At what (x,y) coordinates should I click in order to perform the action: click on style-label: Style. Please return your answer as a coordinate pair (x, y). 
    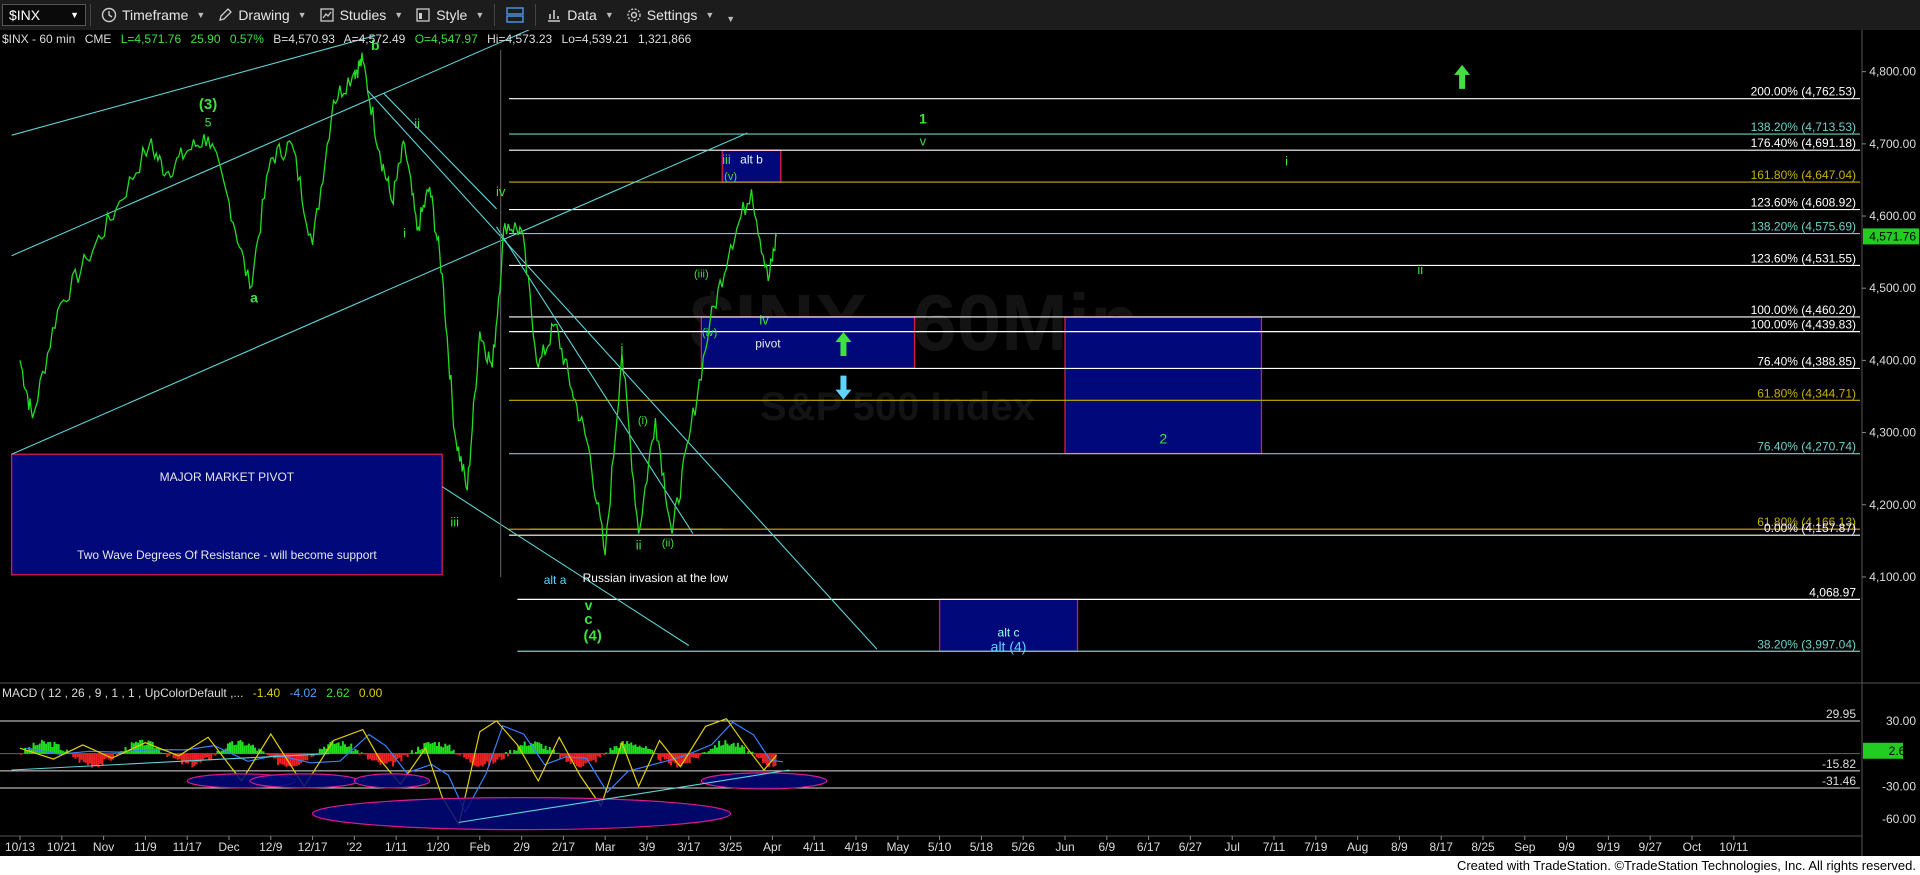
    Looking at the image, I should click on (452, 15).